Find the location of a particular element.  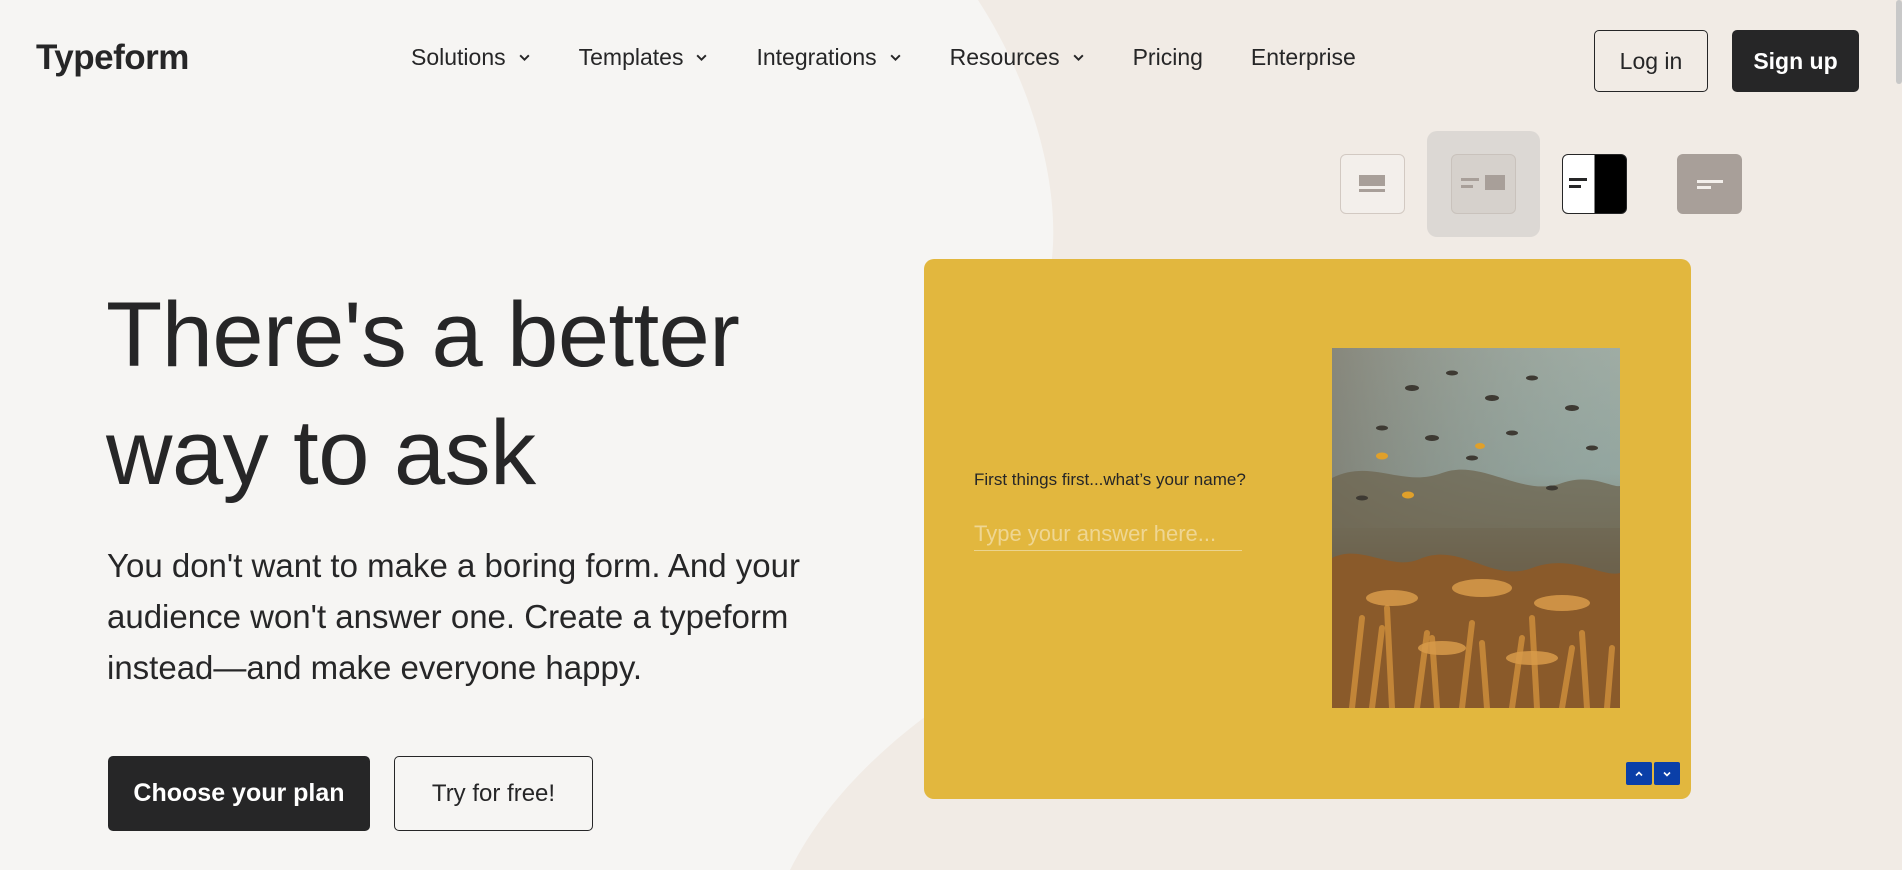

nav-label: Integrations is located at coordinates (816, 57).